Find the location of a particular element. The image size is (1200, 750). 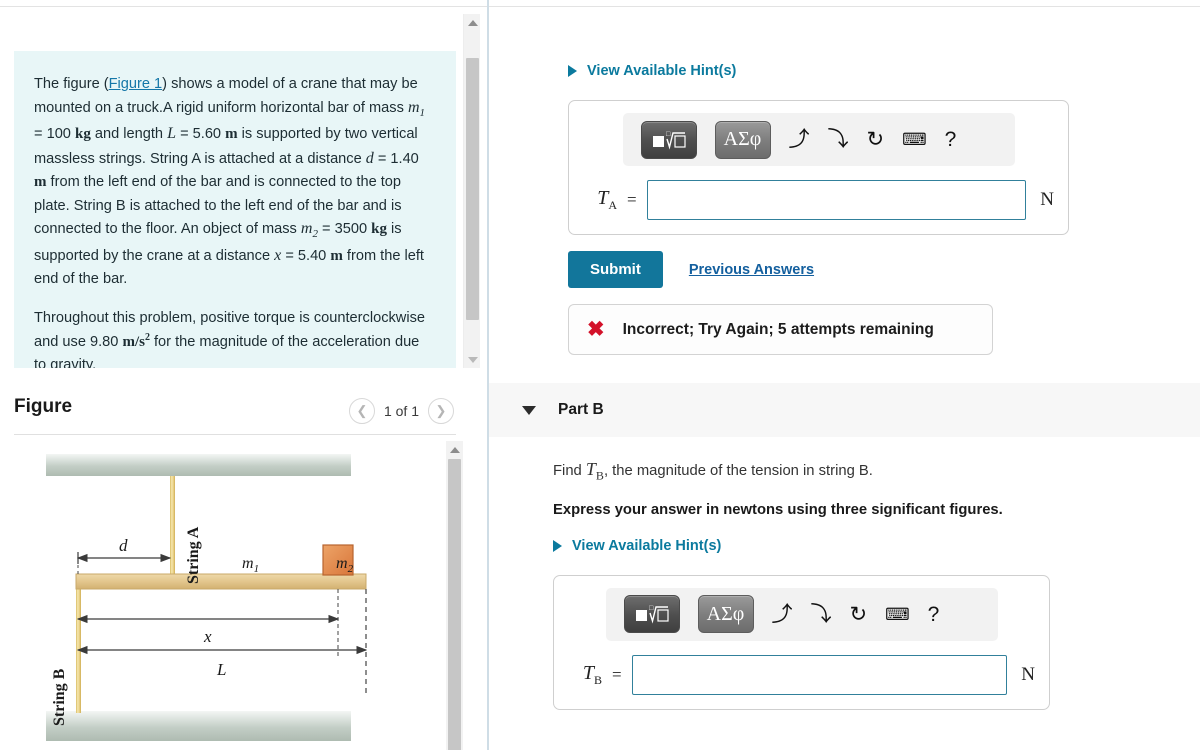

figure-scrollbar-thumb is located at coordinates (454, 604).